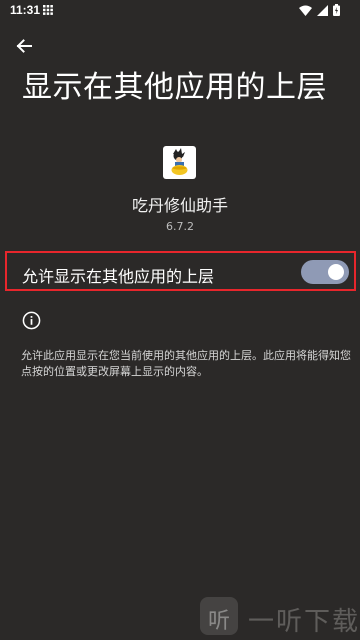 This screenshot has height=640, width=360. I want to click on overlay-permission-switch, so click(325, 272).